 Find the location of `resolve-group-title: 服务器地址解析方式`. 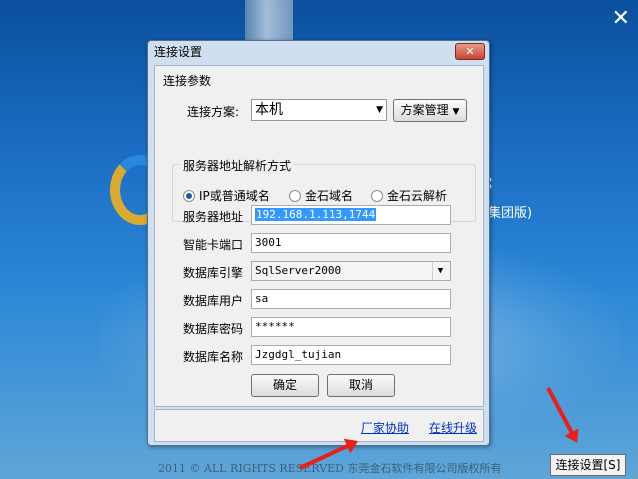

resolve-group-title: 服务器地址解析方式 is located at coordinates (237, 165).